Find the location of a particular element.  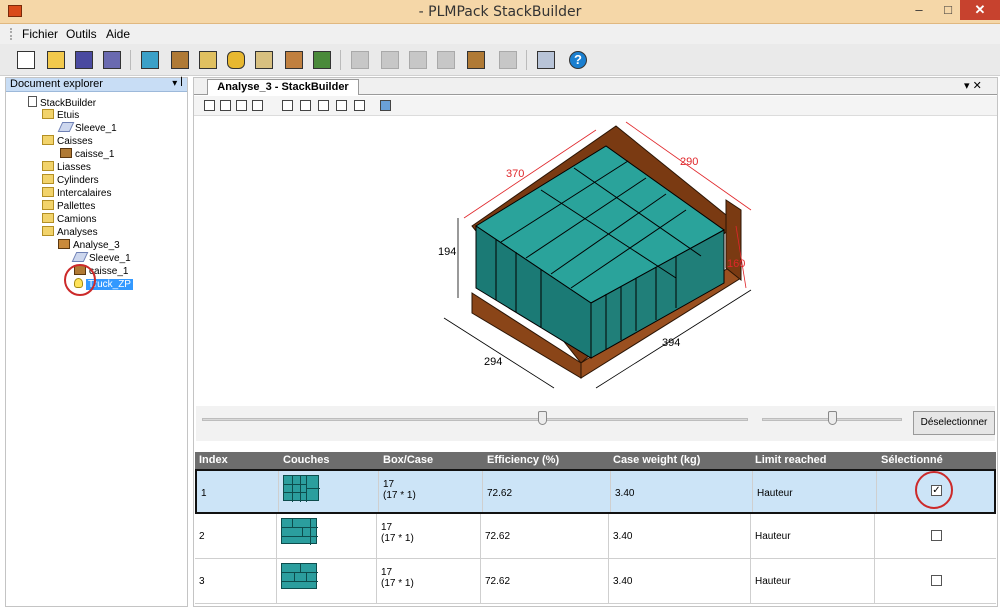

view-iso-icon is located at coordinates (305, 105).